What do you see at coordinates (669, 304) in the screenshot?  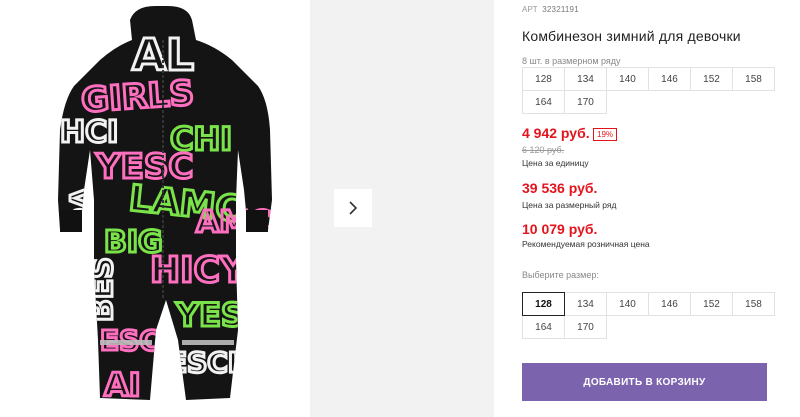 I see `size-option-146: 146` at bounding box center [669, 304].